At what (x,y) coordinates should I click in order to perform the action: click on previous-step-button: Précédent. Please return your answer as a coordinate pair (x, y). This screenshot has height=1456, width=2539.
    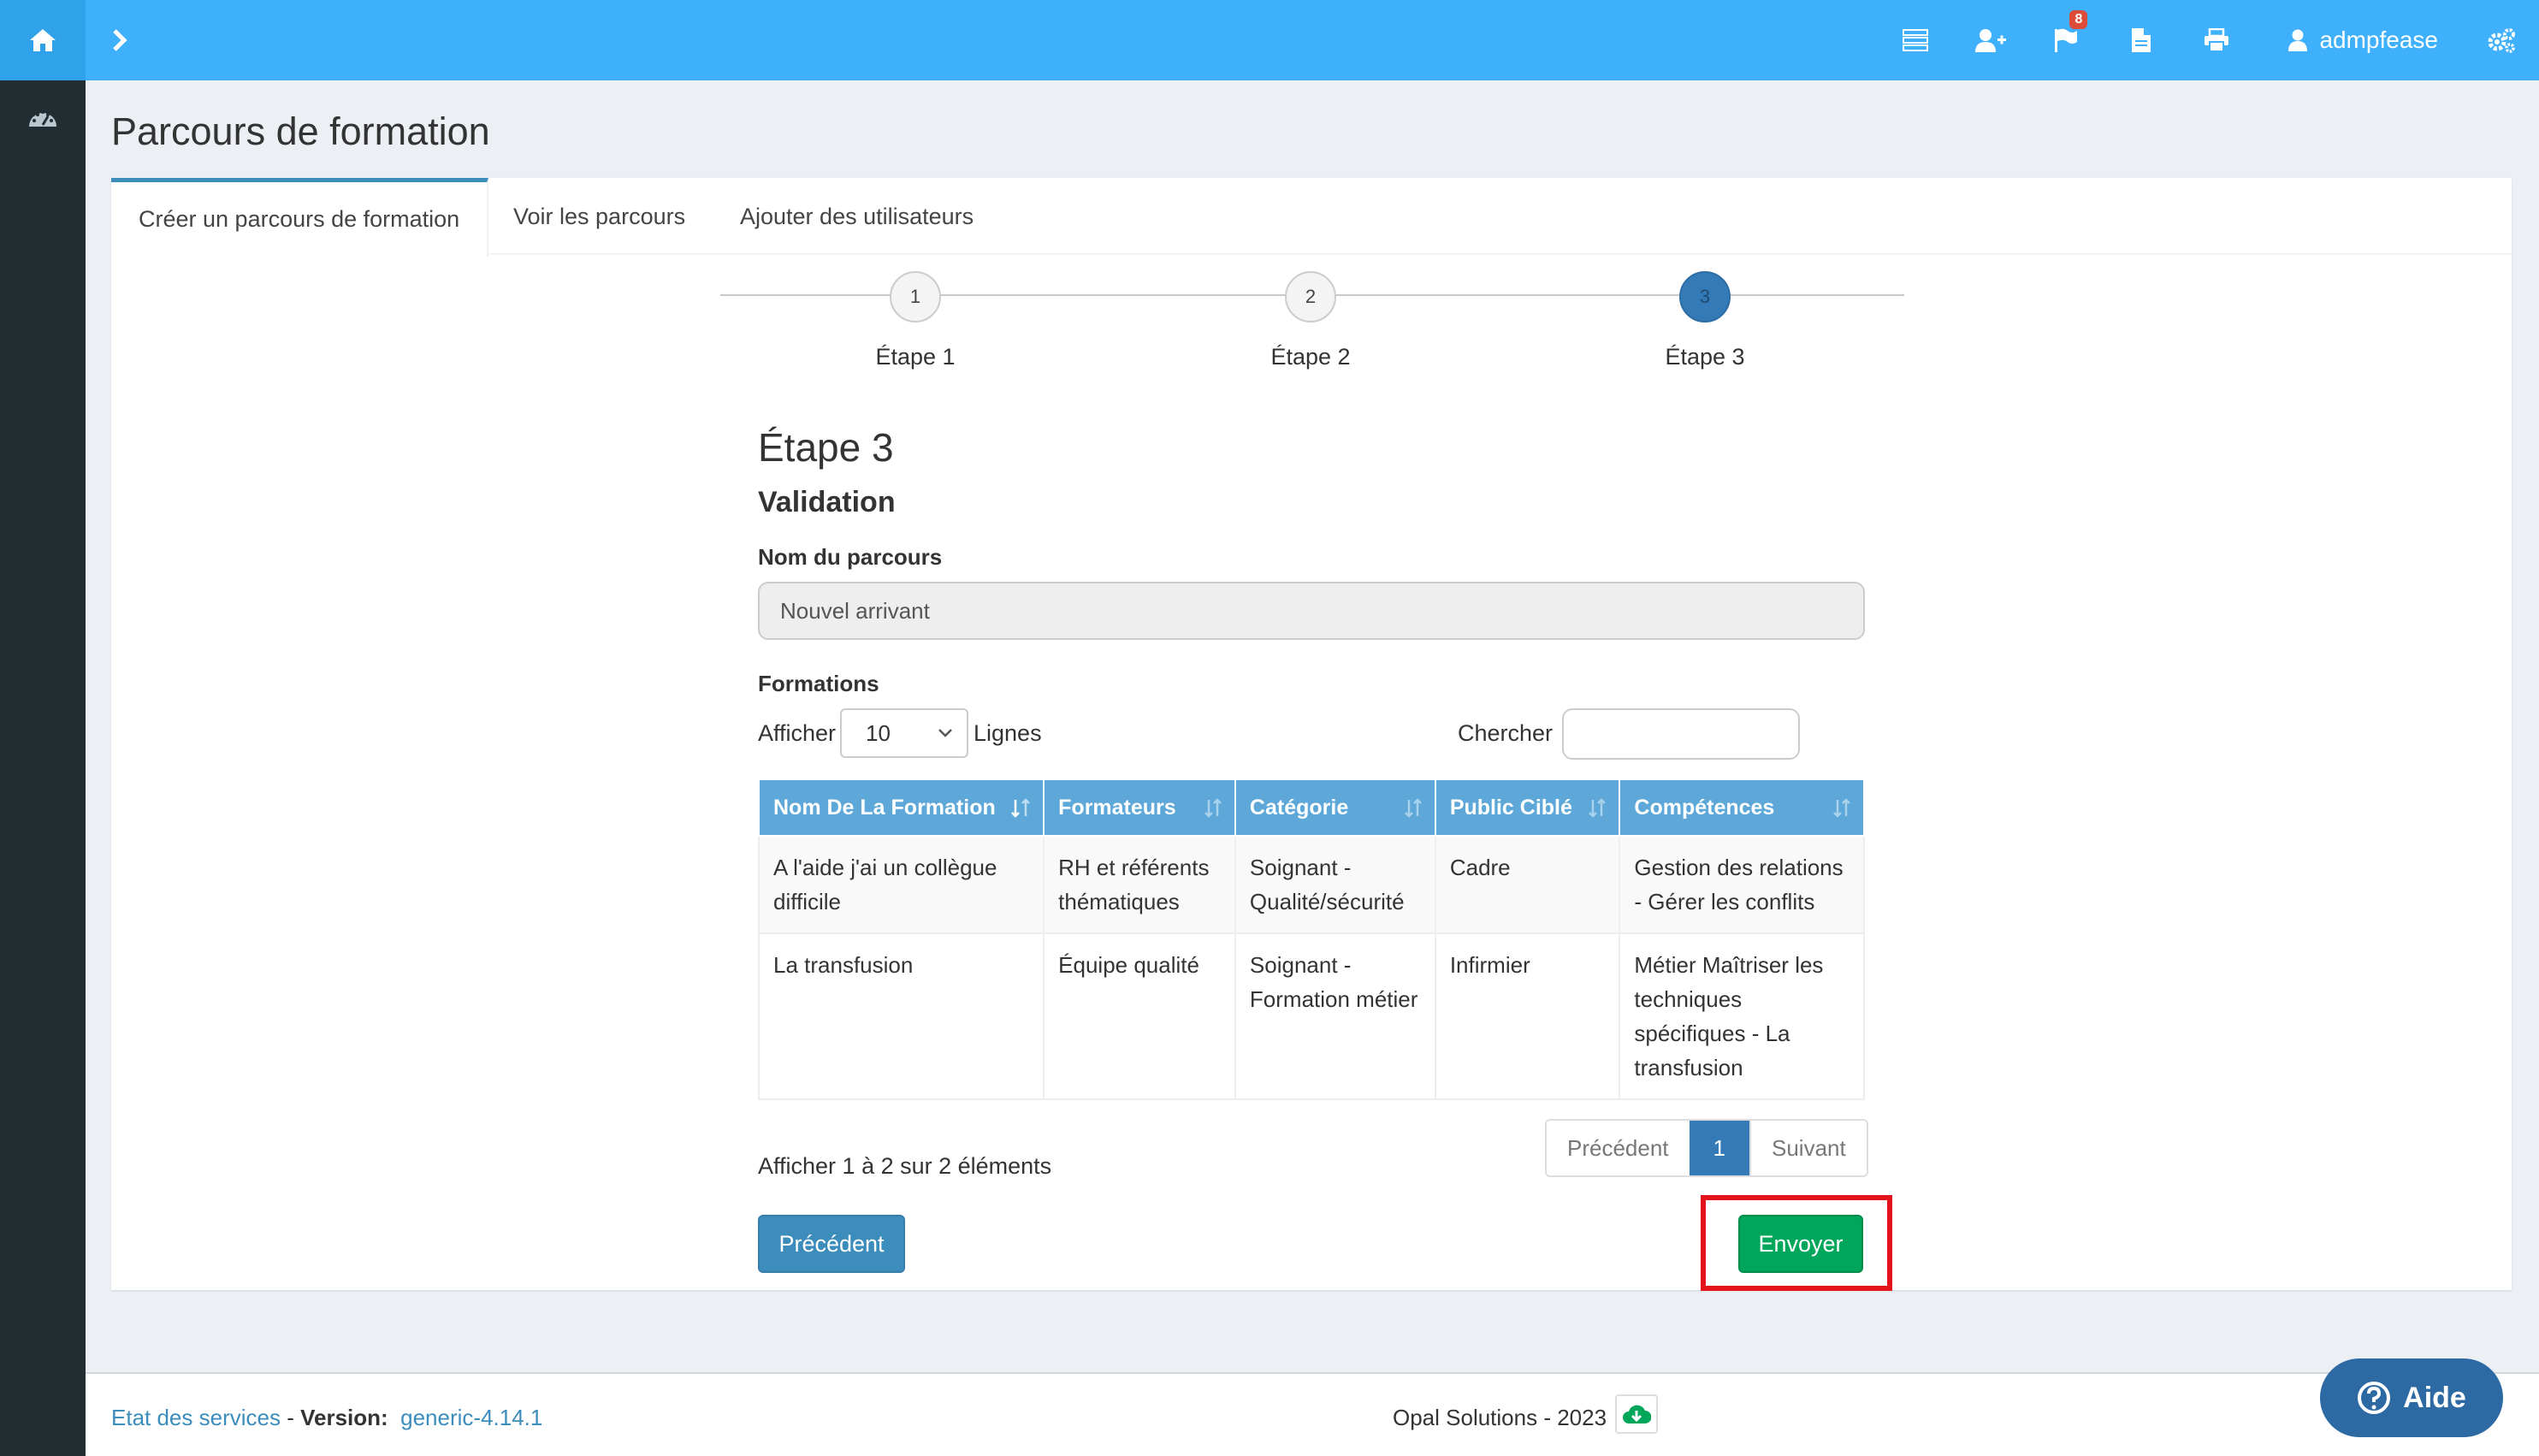
    Looking at the image, I should click on (831, 1244).